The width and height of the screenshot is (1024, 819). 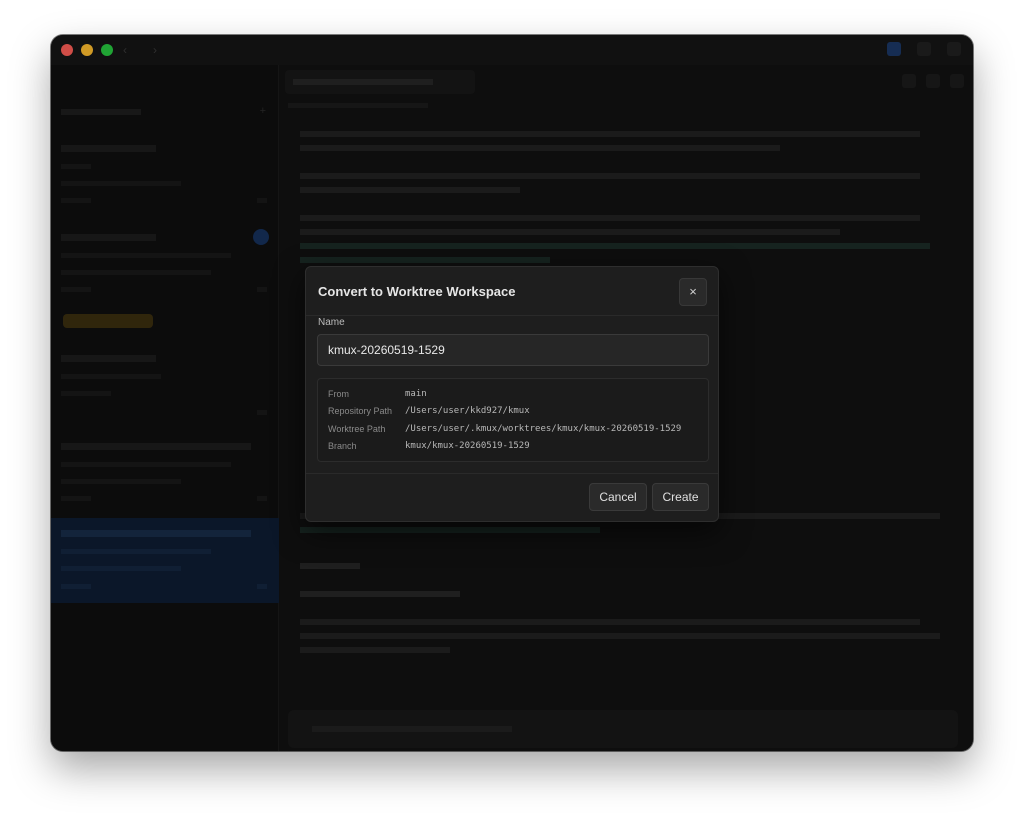 I want to click on dialog-title: Convert to Worktree Workspace, so click(x=417, y=291).